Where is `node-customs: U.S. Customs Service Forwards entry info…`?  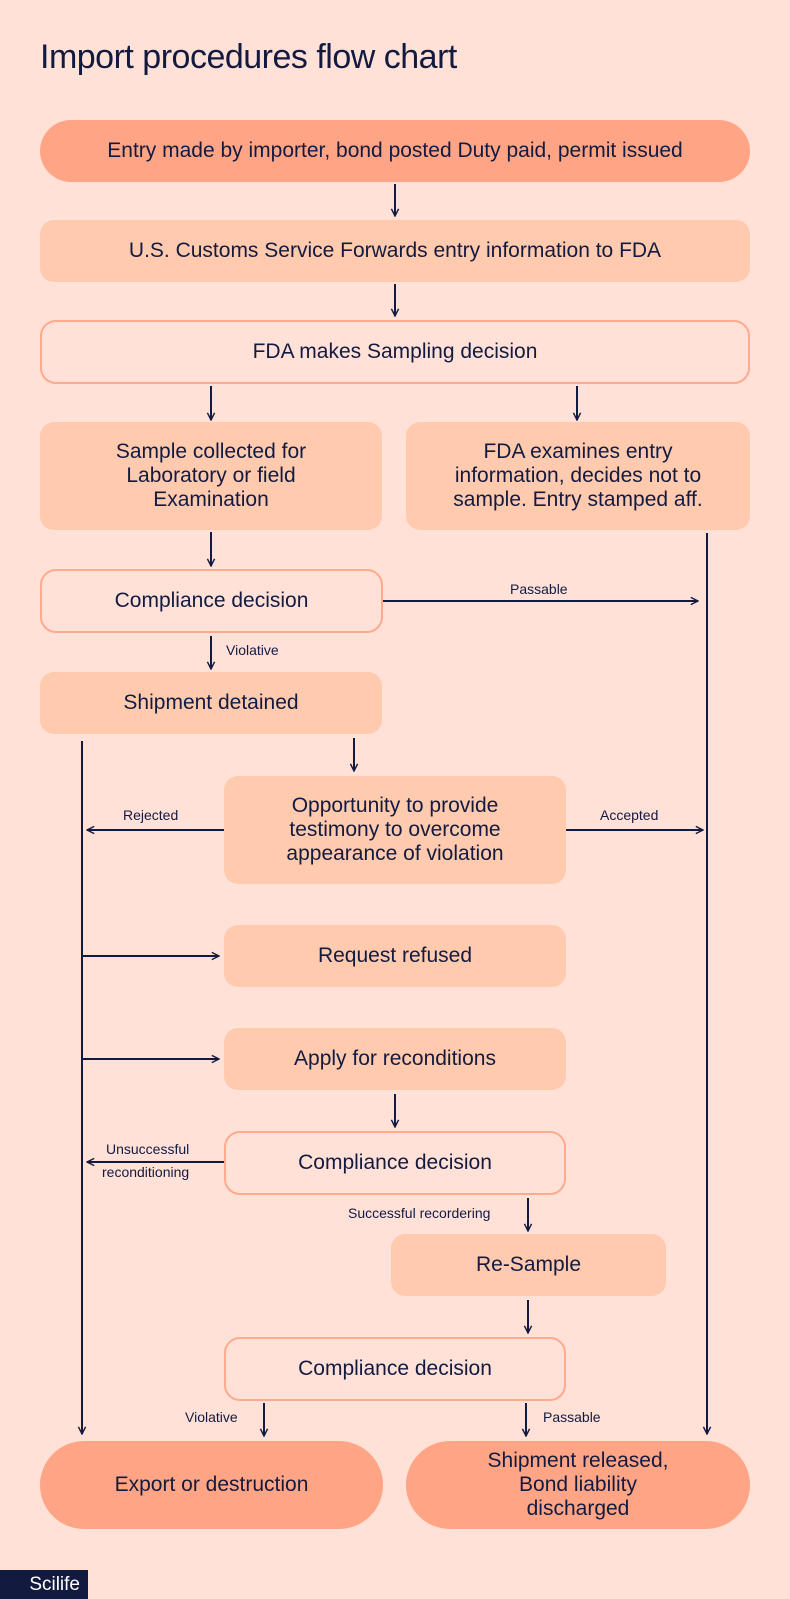
node-customs: U.S. Customs Service Forwards entry info… is located at coordinates (395, 251).